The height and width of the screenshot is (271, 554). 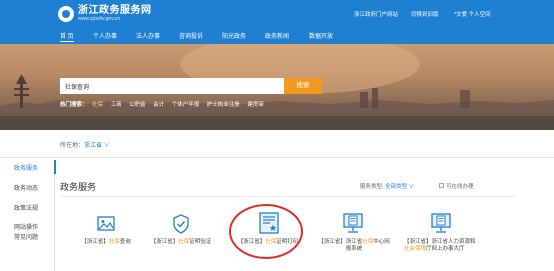 What do you see at coordinates (445, 249) in the screenshot?
I see `tile-suffix: 厅网上办事大厅` at bounding box center [445, 249].